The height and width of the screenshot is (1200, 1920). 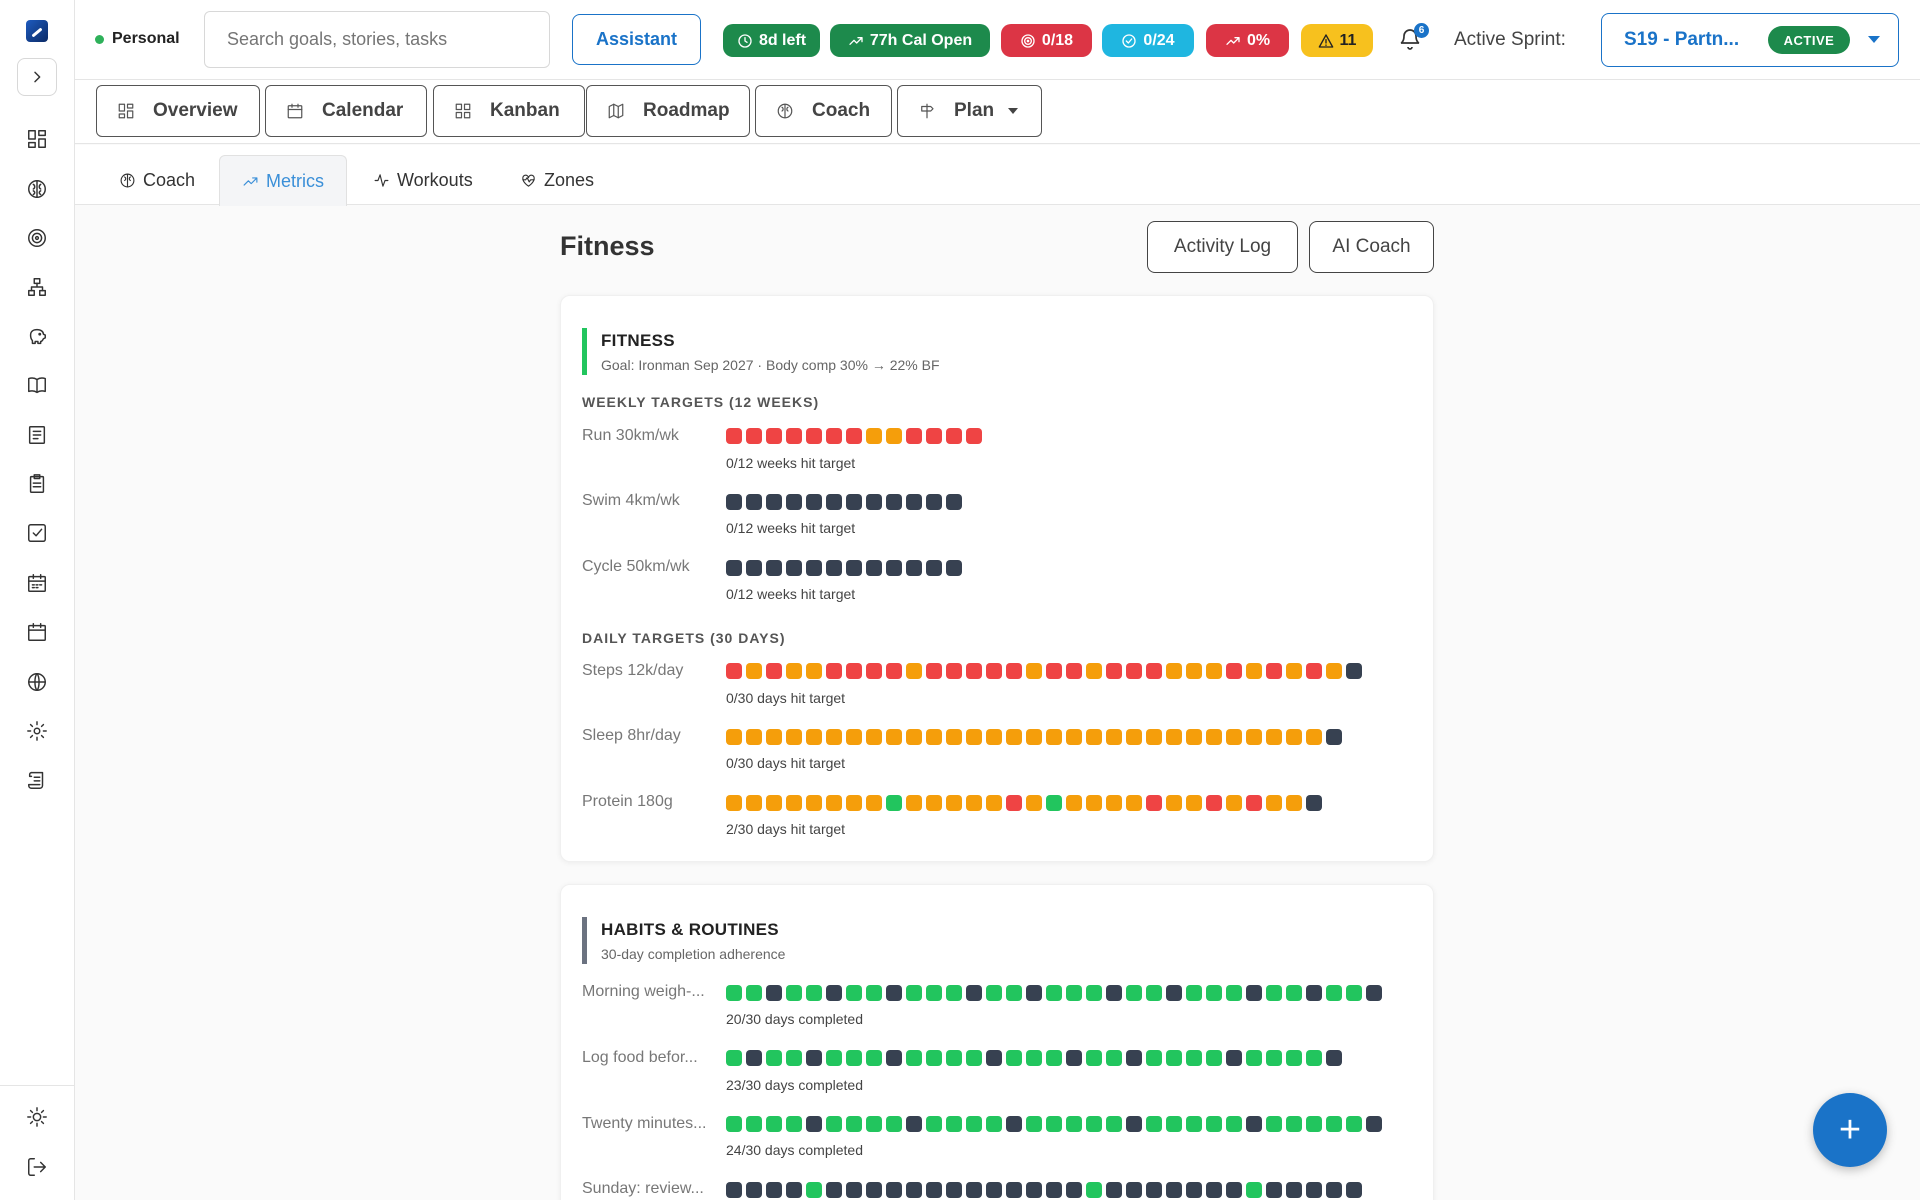 I want to click on warnings-pill: 11, so click(x=1337, y=40).